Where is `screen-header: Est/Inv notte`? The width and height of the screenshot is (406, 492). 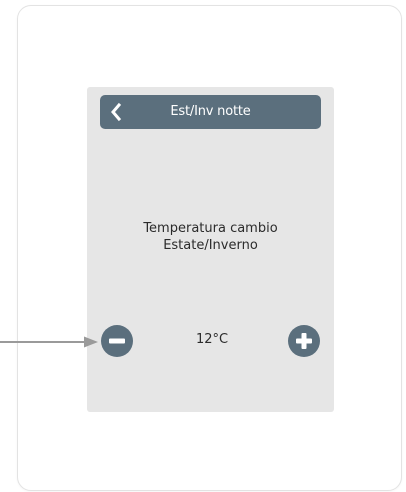
screen-header: Est/Inv notte is located at coordinates (210, 112).